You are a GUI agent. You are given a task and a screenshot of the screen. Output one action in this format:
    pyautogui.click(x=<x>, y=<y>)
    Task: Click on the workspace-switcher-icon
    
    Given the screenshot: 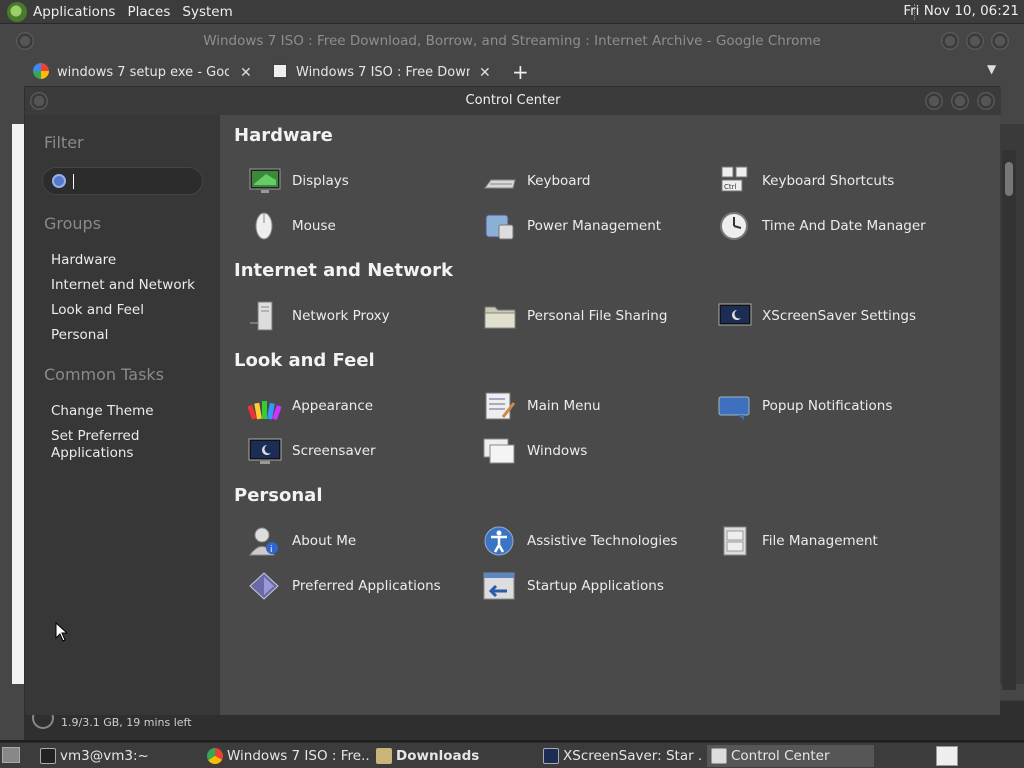 What is the action you would take?
    pyautogui.click(x=947, y=756)
    